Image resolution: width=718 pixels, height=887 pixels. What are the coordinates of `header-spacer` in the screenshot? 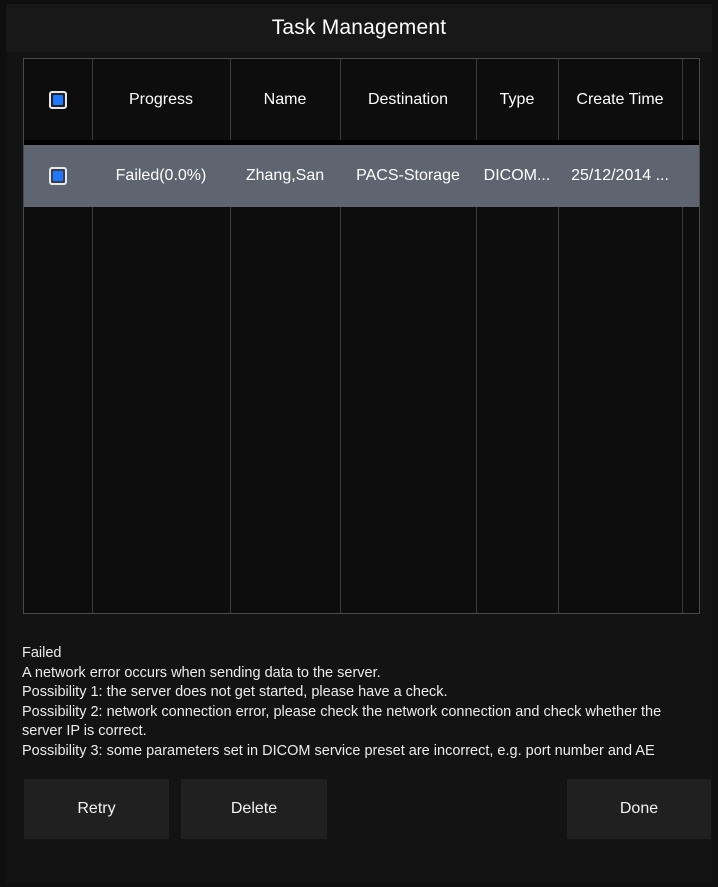 It's located at (690, 99).